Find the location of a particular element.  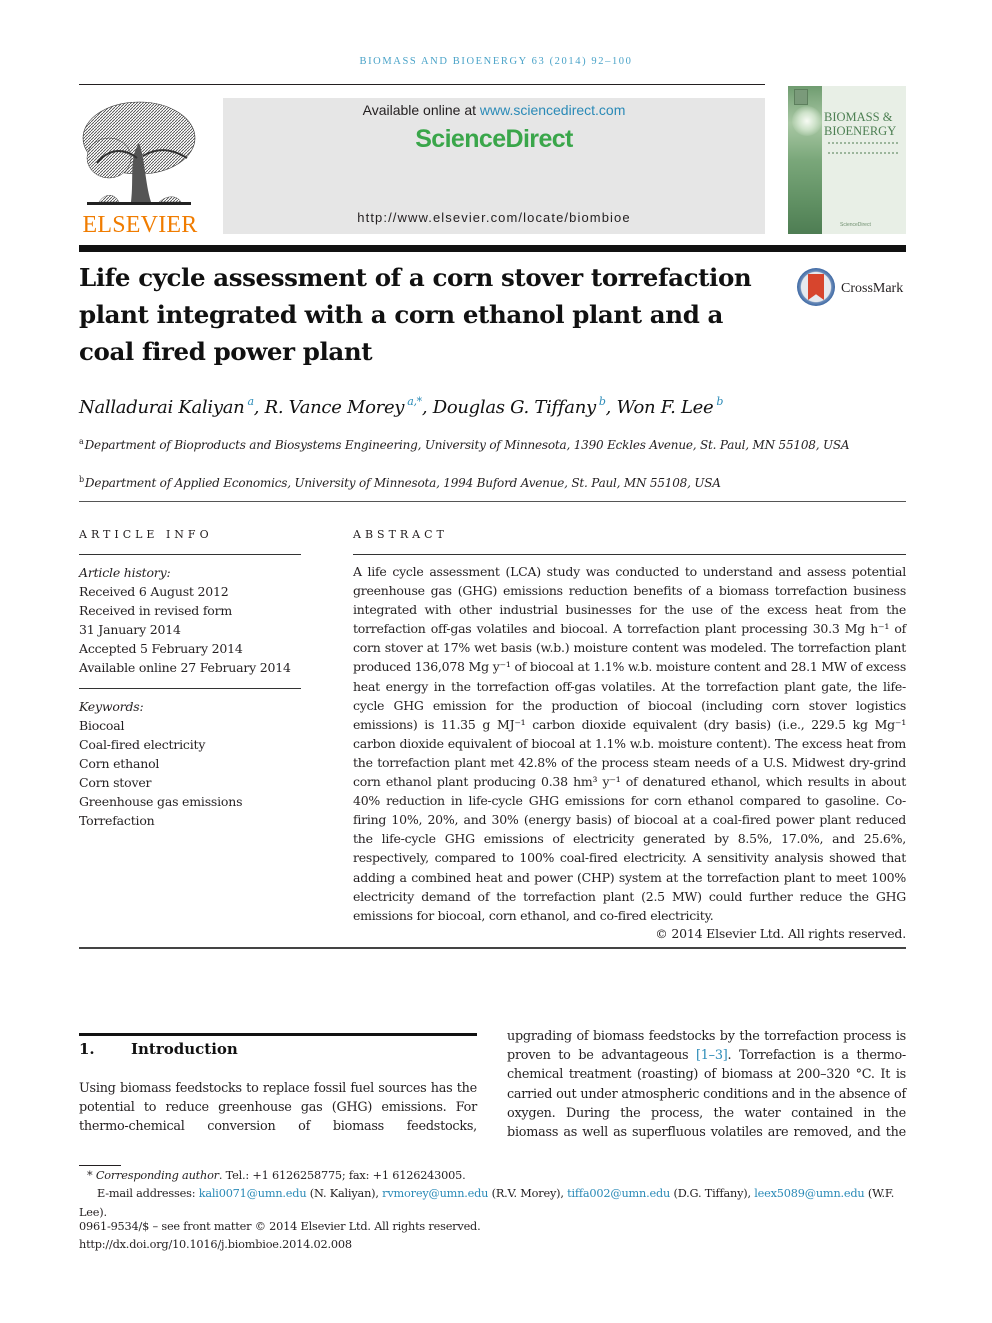

tree-icon is located at coordinates (139, 153).